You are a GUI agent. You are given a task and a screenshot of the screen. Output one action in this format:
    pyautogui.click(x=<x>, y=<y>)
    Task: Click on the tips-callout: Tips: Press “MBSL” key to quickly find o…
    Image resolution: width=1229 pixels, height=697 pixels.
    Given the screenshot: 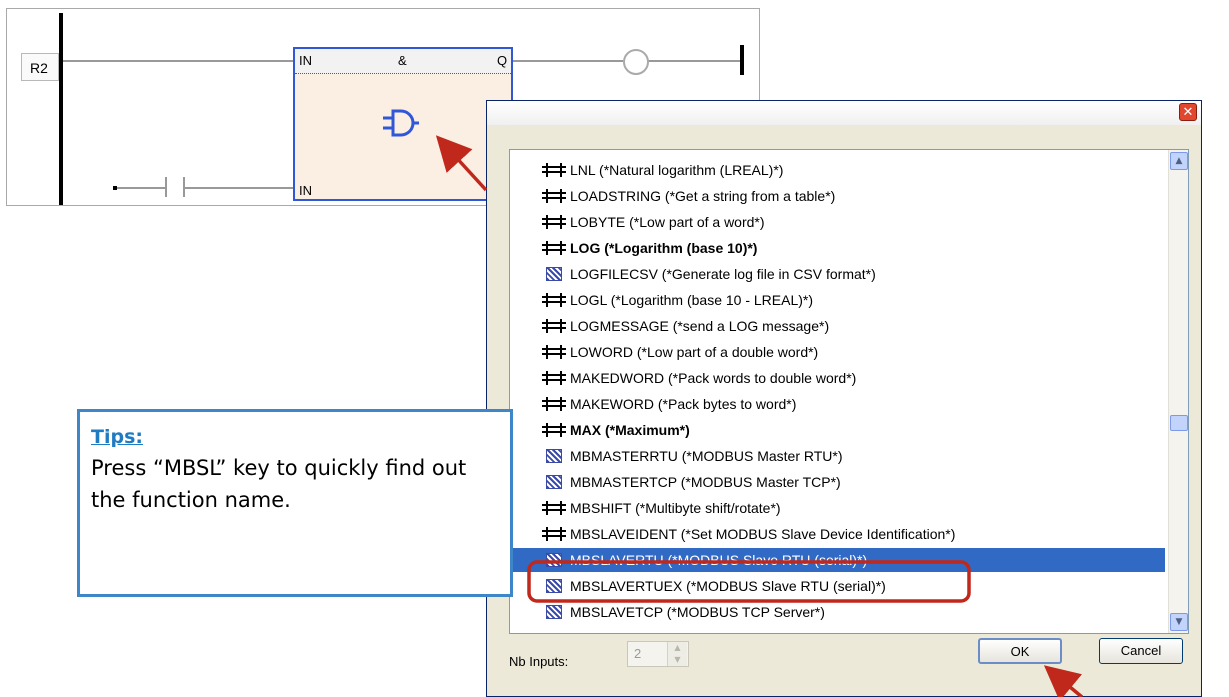 What is the action you would take?
    pyautogui.click(x=295, y=503)
    